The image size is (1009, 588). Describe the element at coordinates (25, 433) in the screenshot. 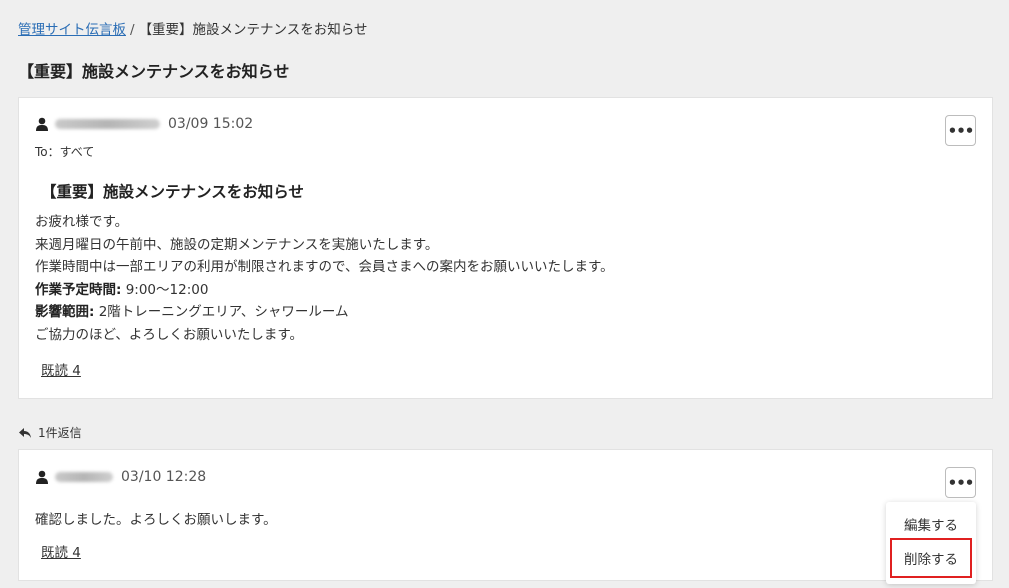

I see `reply-icon` at that location.